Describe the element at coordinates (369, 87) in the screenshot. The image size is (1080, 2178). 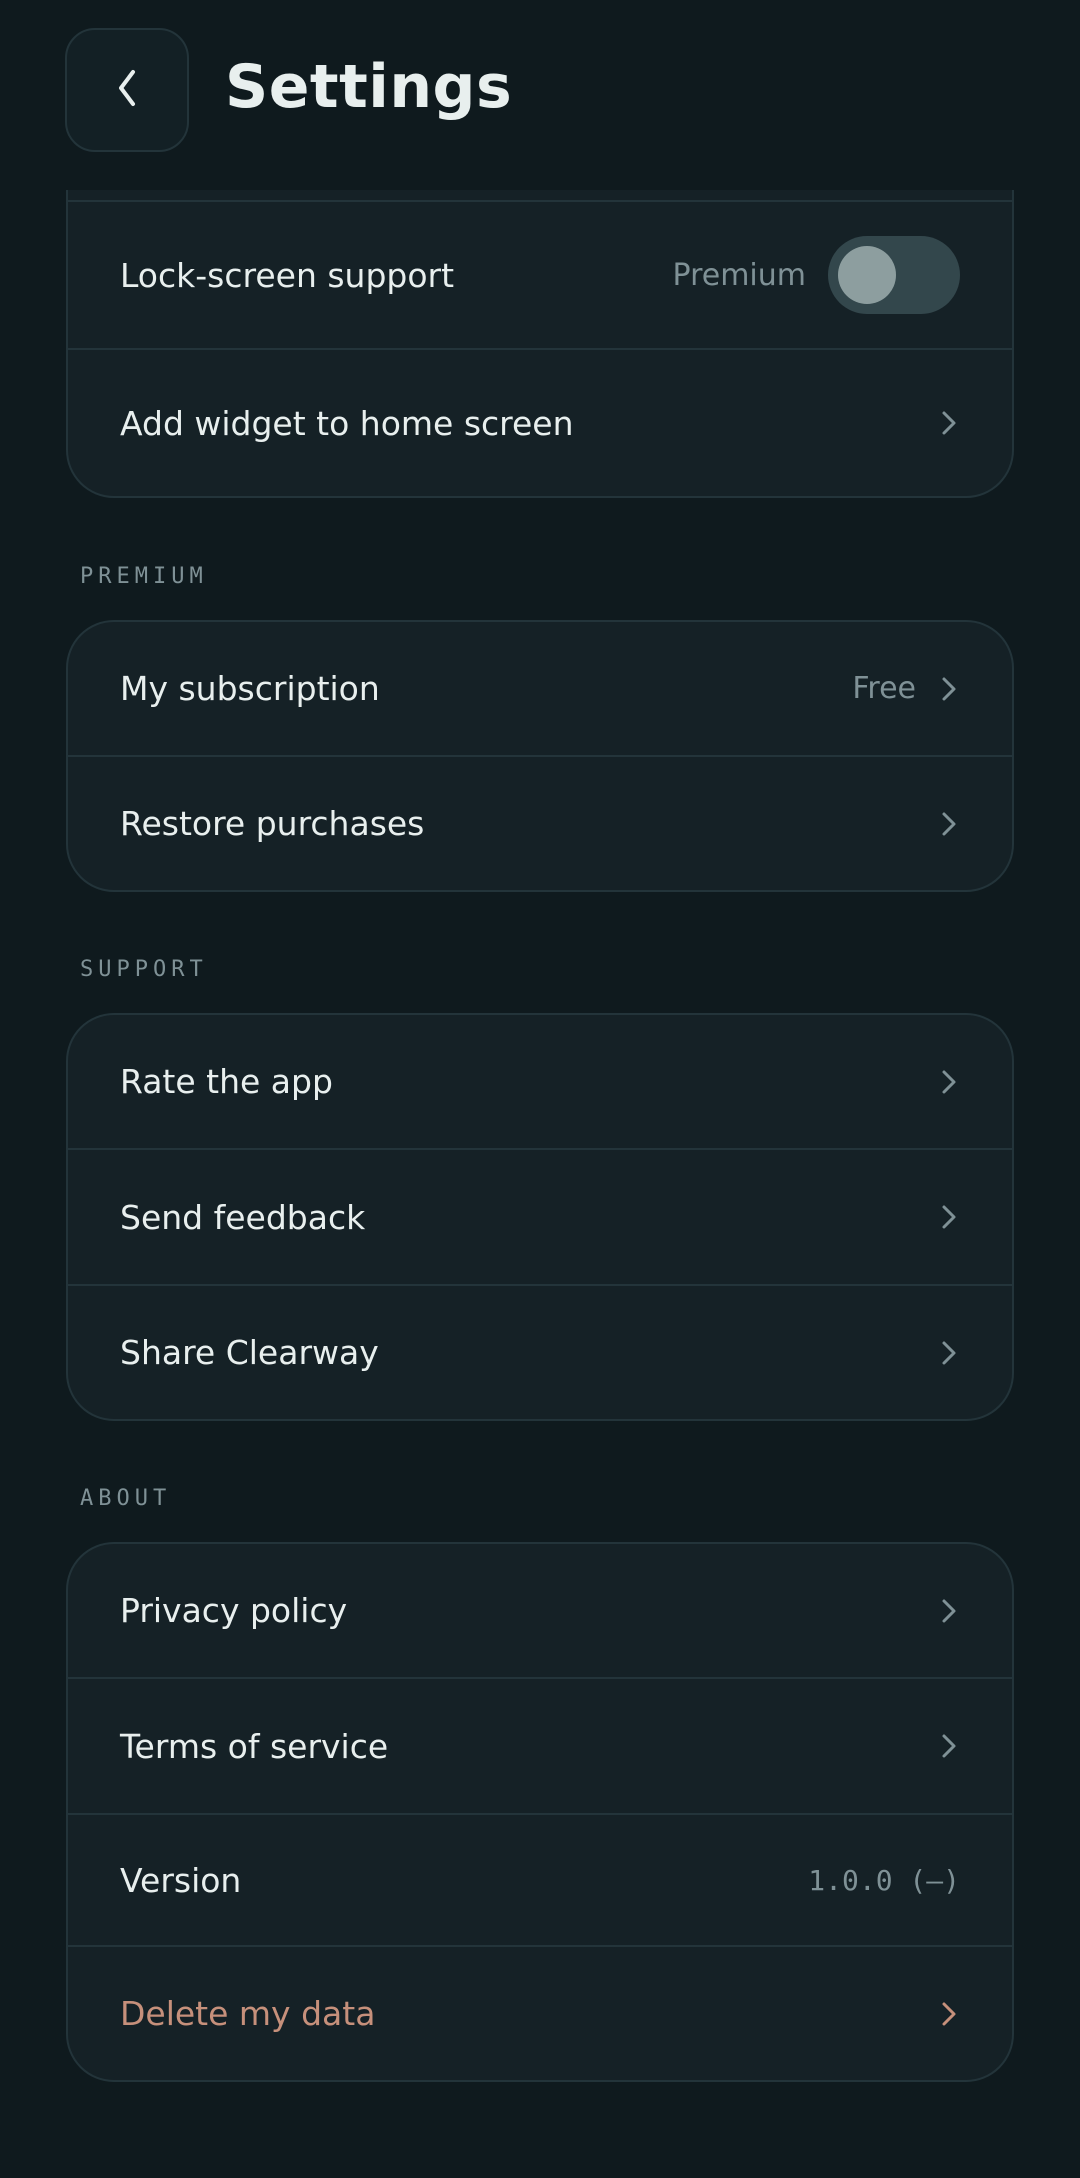
I see `page-title: Settings` at that location.